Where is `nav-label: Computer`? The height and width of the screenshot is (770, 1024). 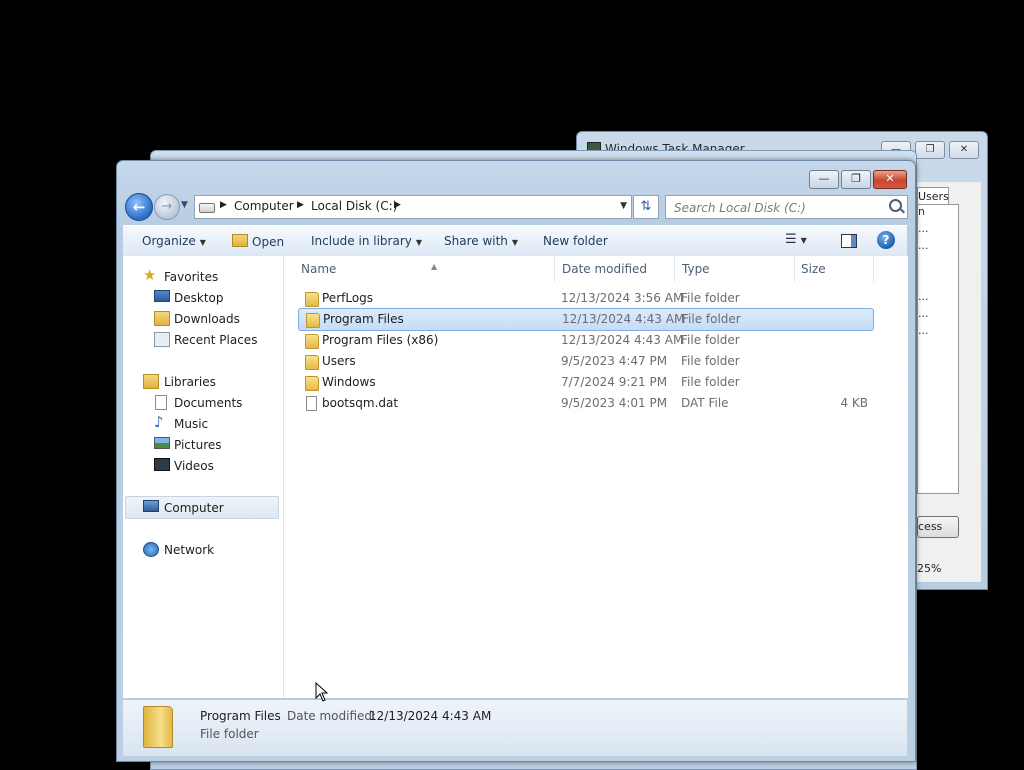
nav-label: Computer is located at coordinates (194, 508).